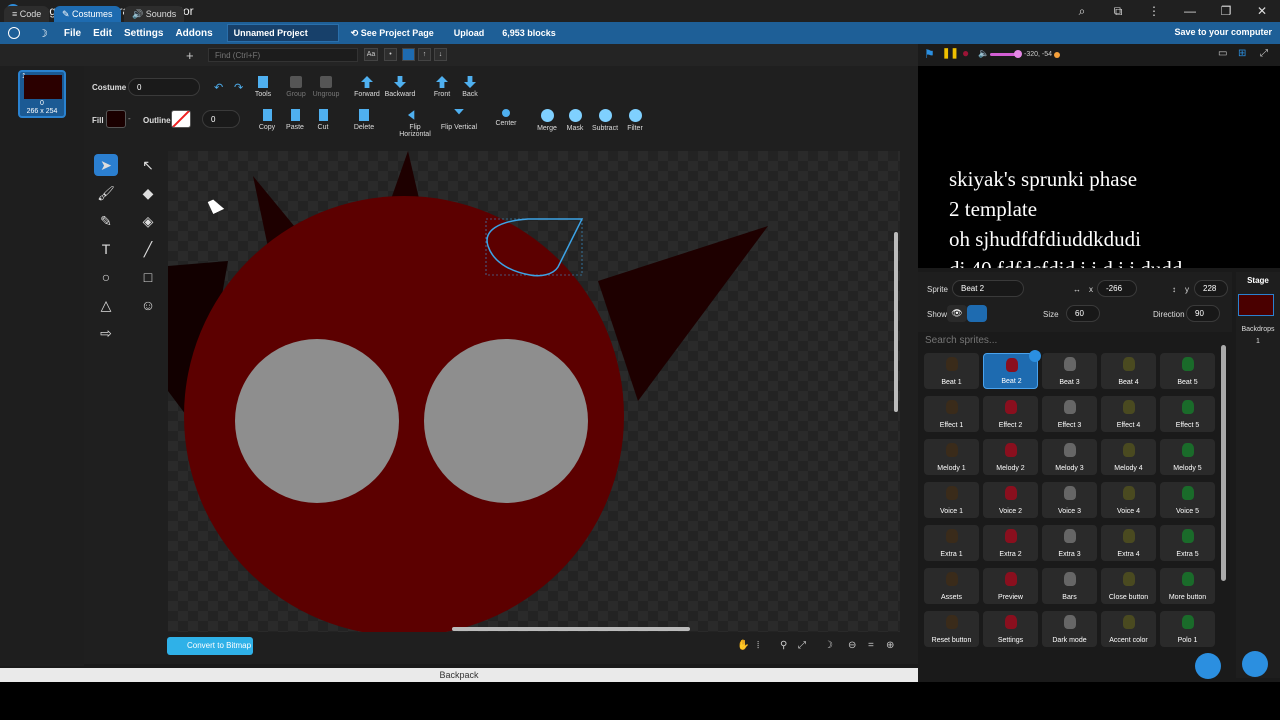 This screenshot has height=720, width=1280. I want to click on globe-icon, so click(14, 33).